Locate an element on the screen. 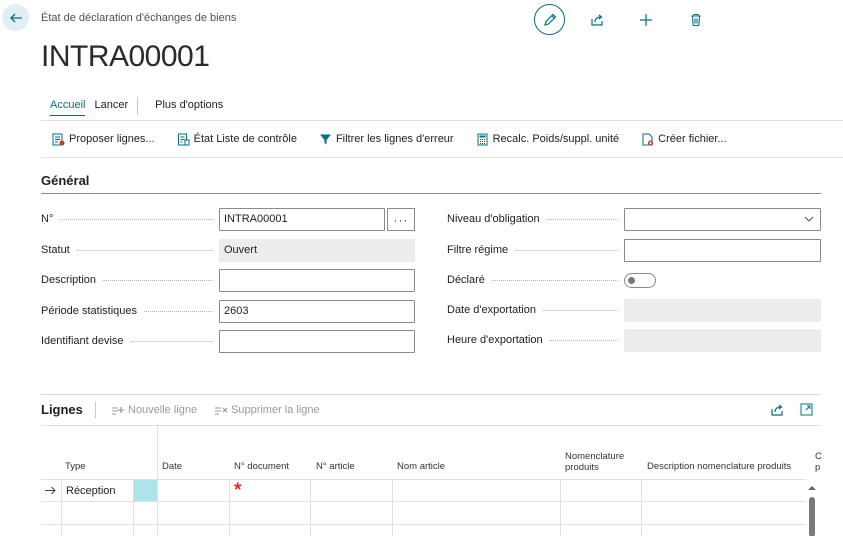  no-field-label: N° is located at coordinates (130, 219).